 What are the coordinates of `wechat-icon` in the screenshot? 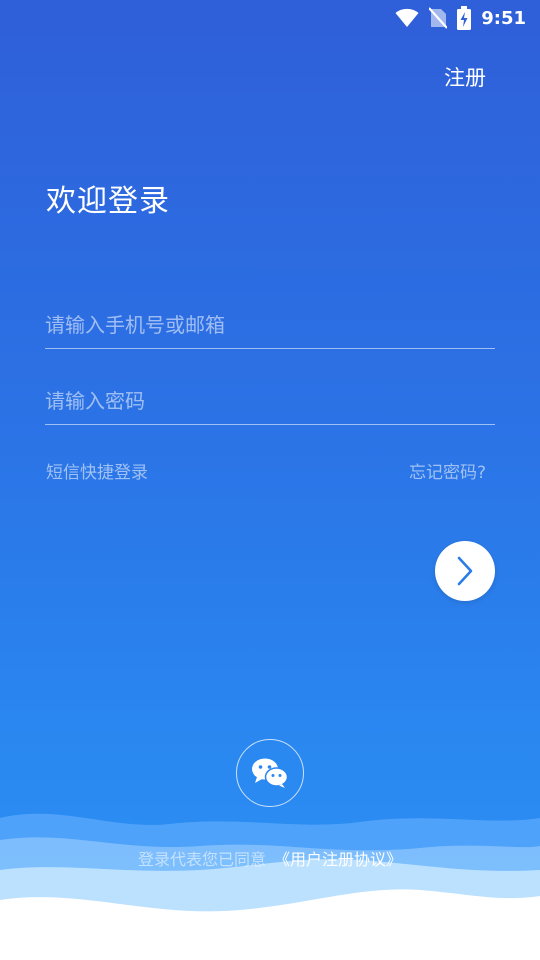 It's located at (270, 773).